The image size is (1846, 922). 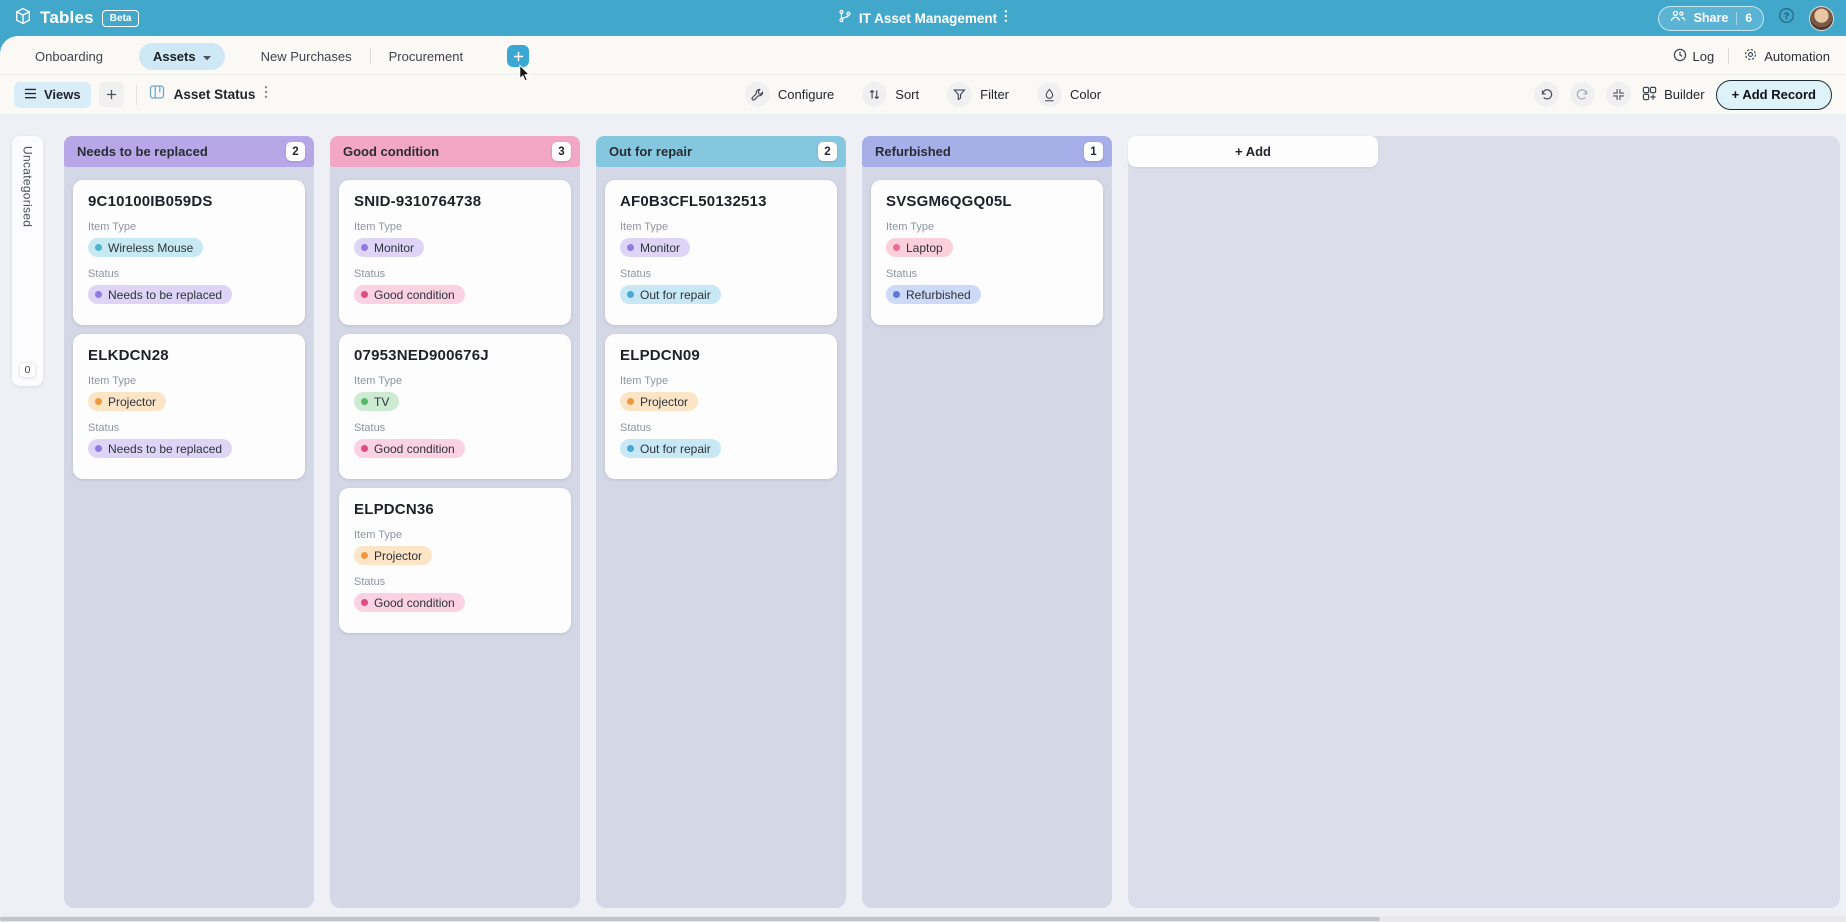 I want to click on item-type-pill: Laptop, so click(x=919, y=247).